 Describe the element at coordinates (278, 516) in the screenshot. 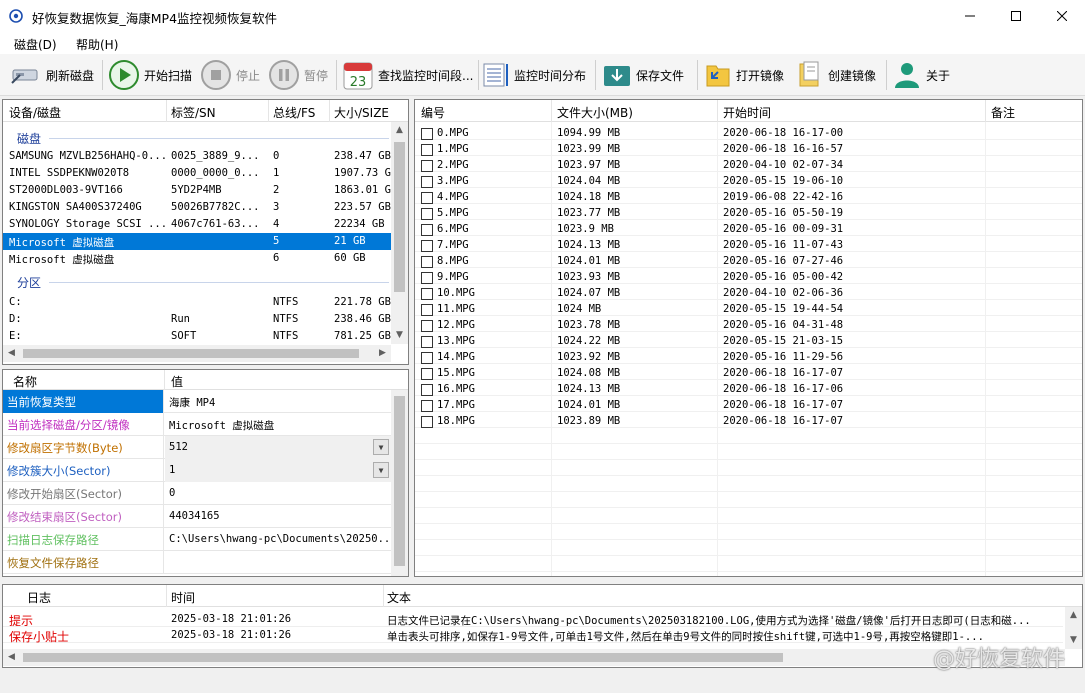

I see `property-value: 44034165` at that location.